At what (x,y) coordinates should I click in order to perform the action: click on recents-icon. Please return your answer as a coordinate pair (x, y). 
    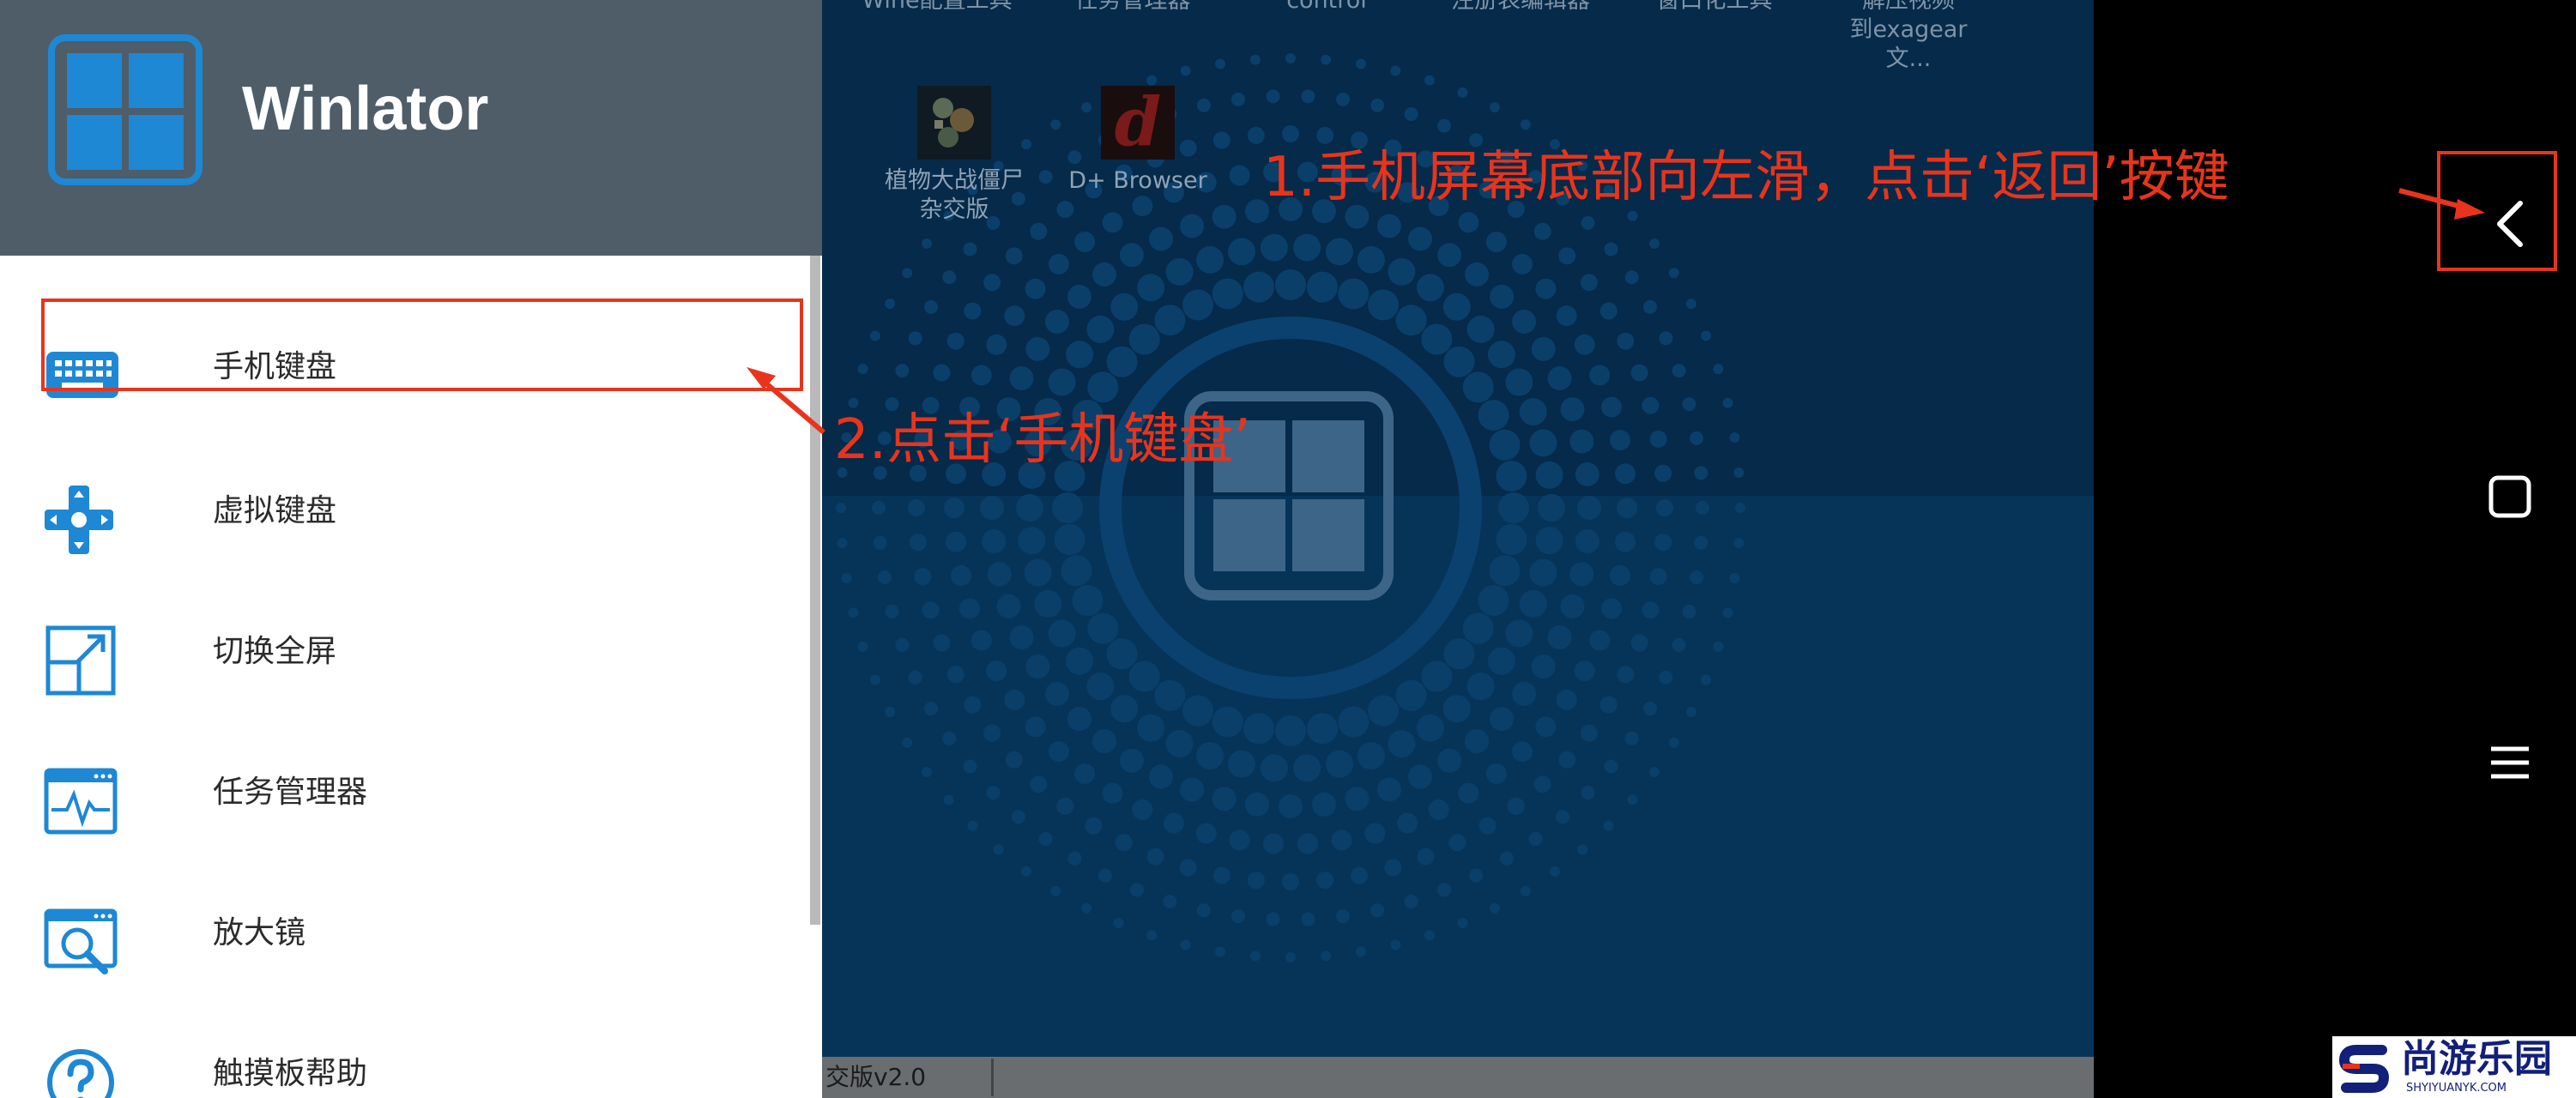
    Looking at the image, I should click on (2510, 763).